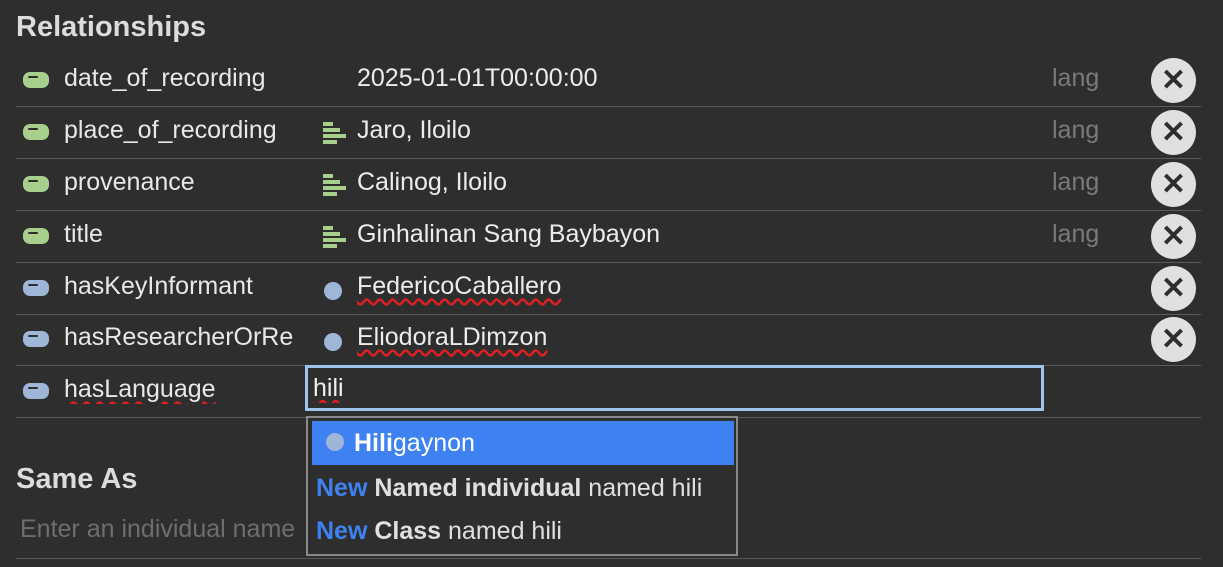 This screenshot has width=1223, height=567. What do you see at coordinates (608, 133) in the screenshot?
I see `relationship-row-place-of-recording: place_of_recording Jaro, Iloilo lang ✕` at bounding box center [608, 133].